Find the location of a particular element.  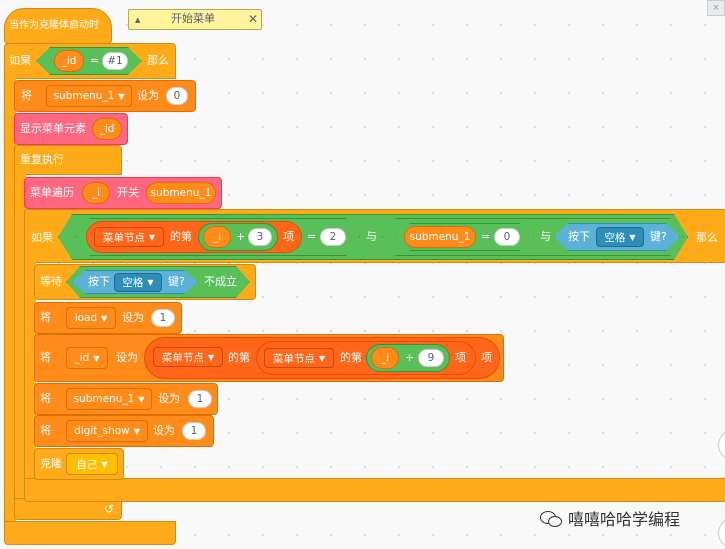

watermark-text: 嘻嘻哈哈学编程 is located at coordinates (624, 519).